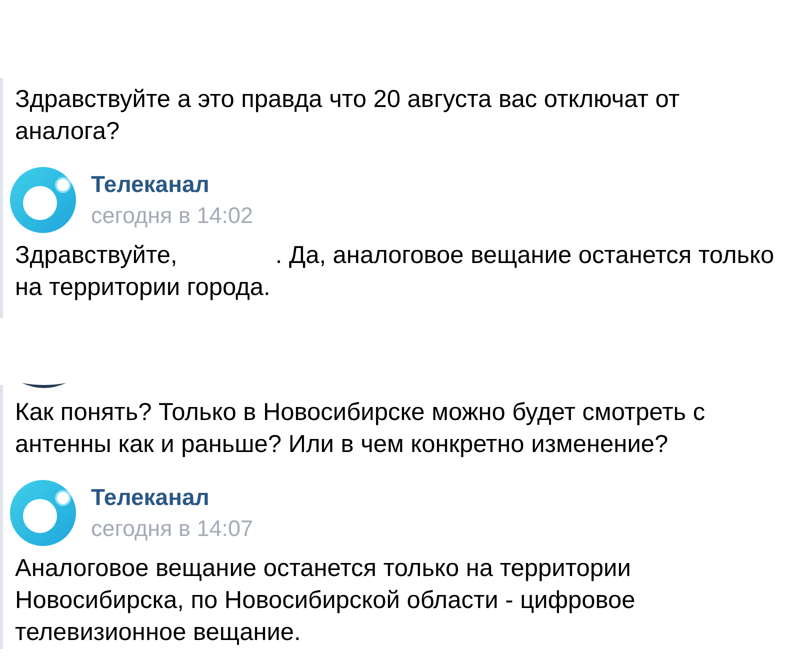  I want to click on timestamp: сегодня в 14:02, so click(172, 216).